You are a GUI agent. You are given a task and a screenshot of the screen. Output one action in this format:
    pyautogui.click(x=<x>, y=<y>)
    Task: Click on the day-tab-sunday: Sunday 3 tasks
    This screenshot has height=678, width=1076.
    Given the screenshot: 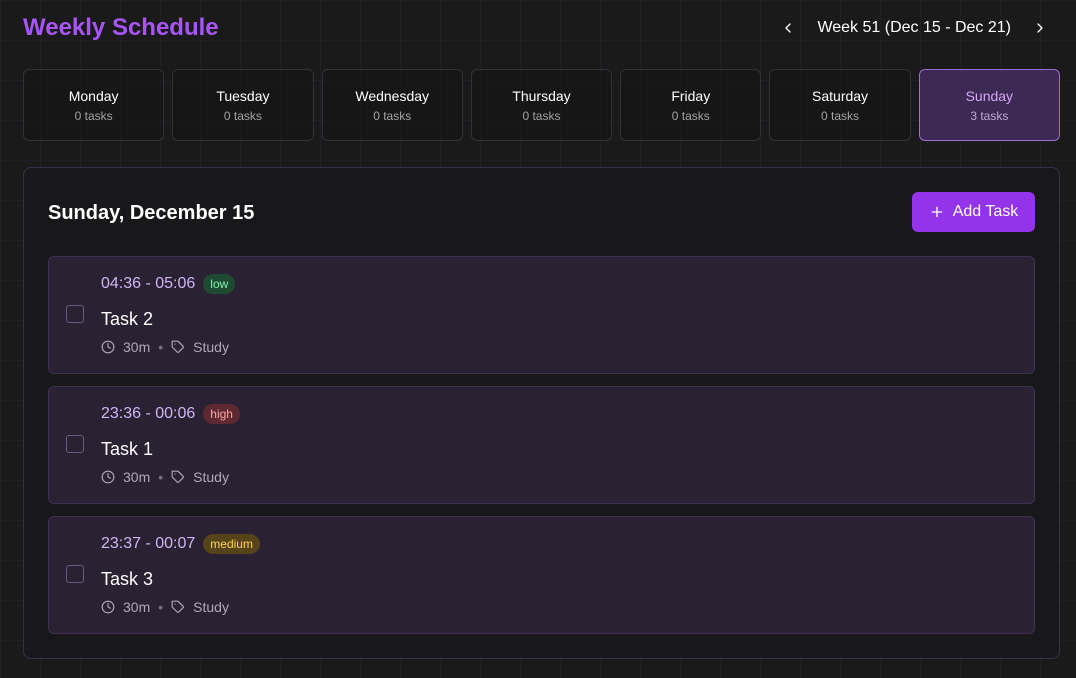 What is the action you would take?
    pyautogui.click(x=989, y=105)
    